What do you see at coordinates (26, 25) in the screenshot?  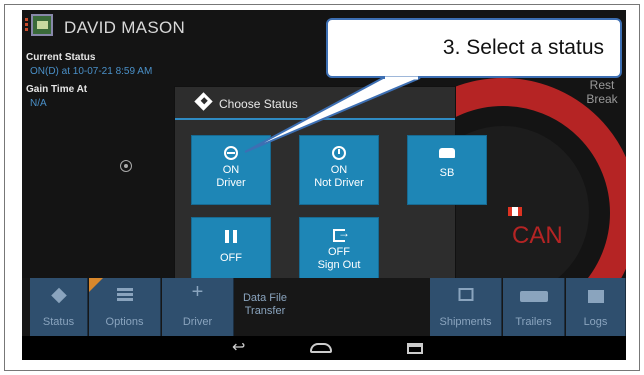 I see `menu-icon` at bounding box center [26, 25].